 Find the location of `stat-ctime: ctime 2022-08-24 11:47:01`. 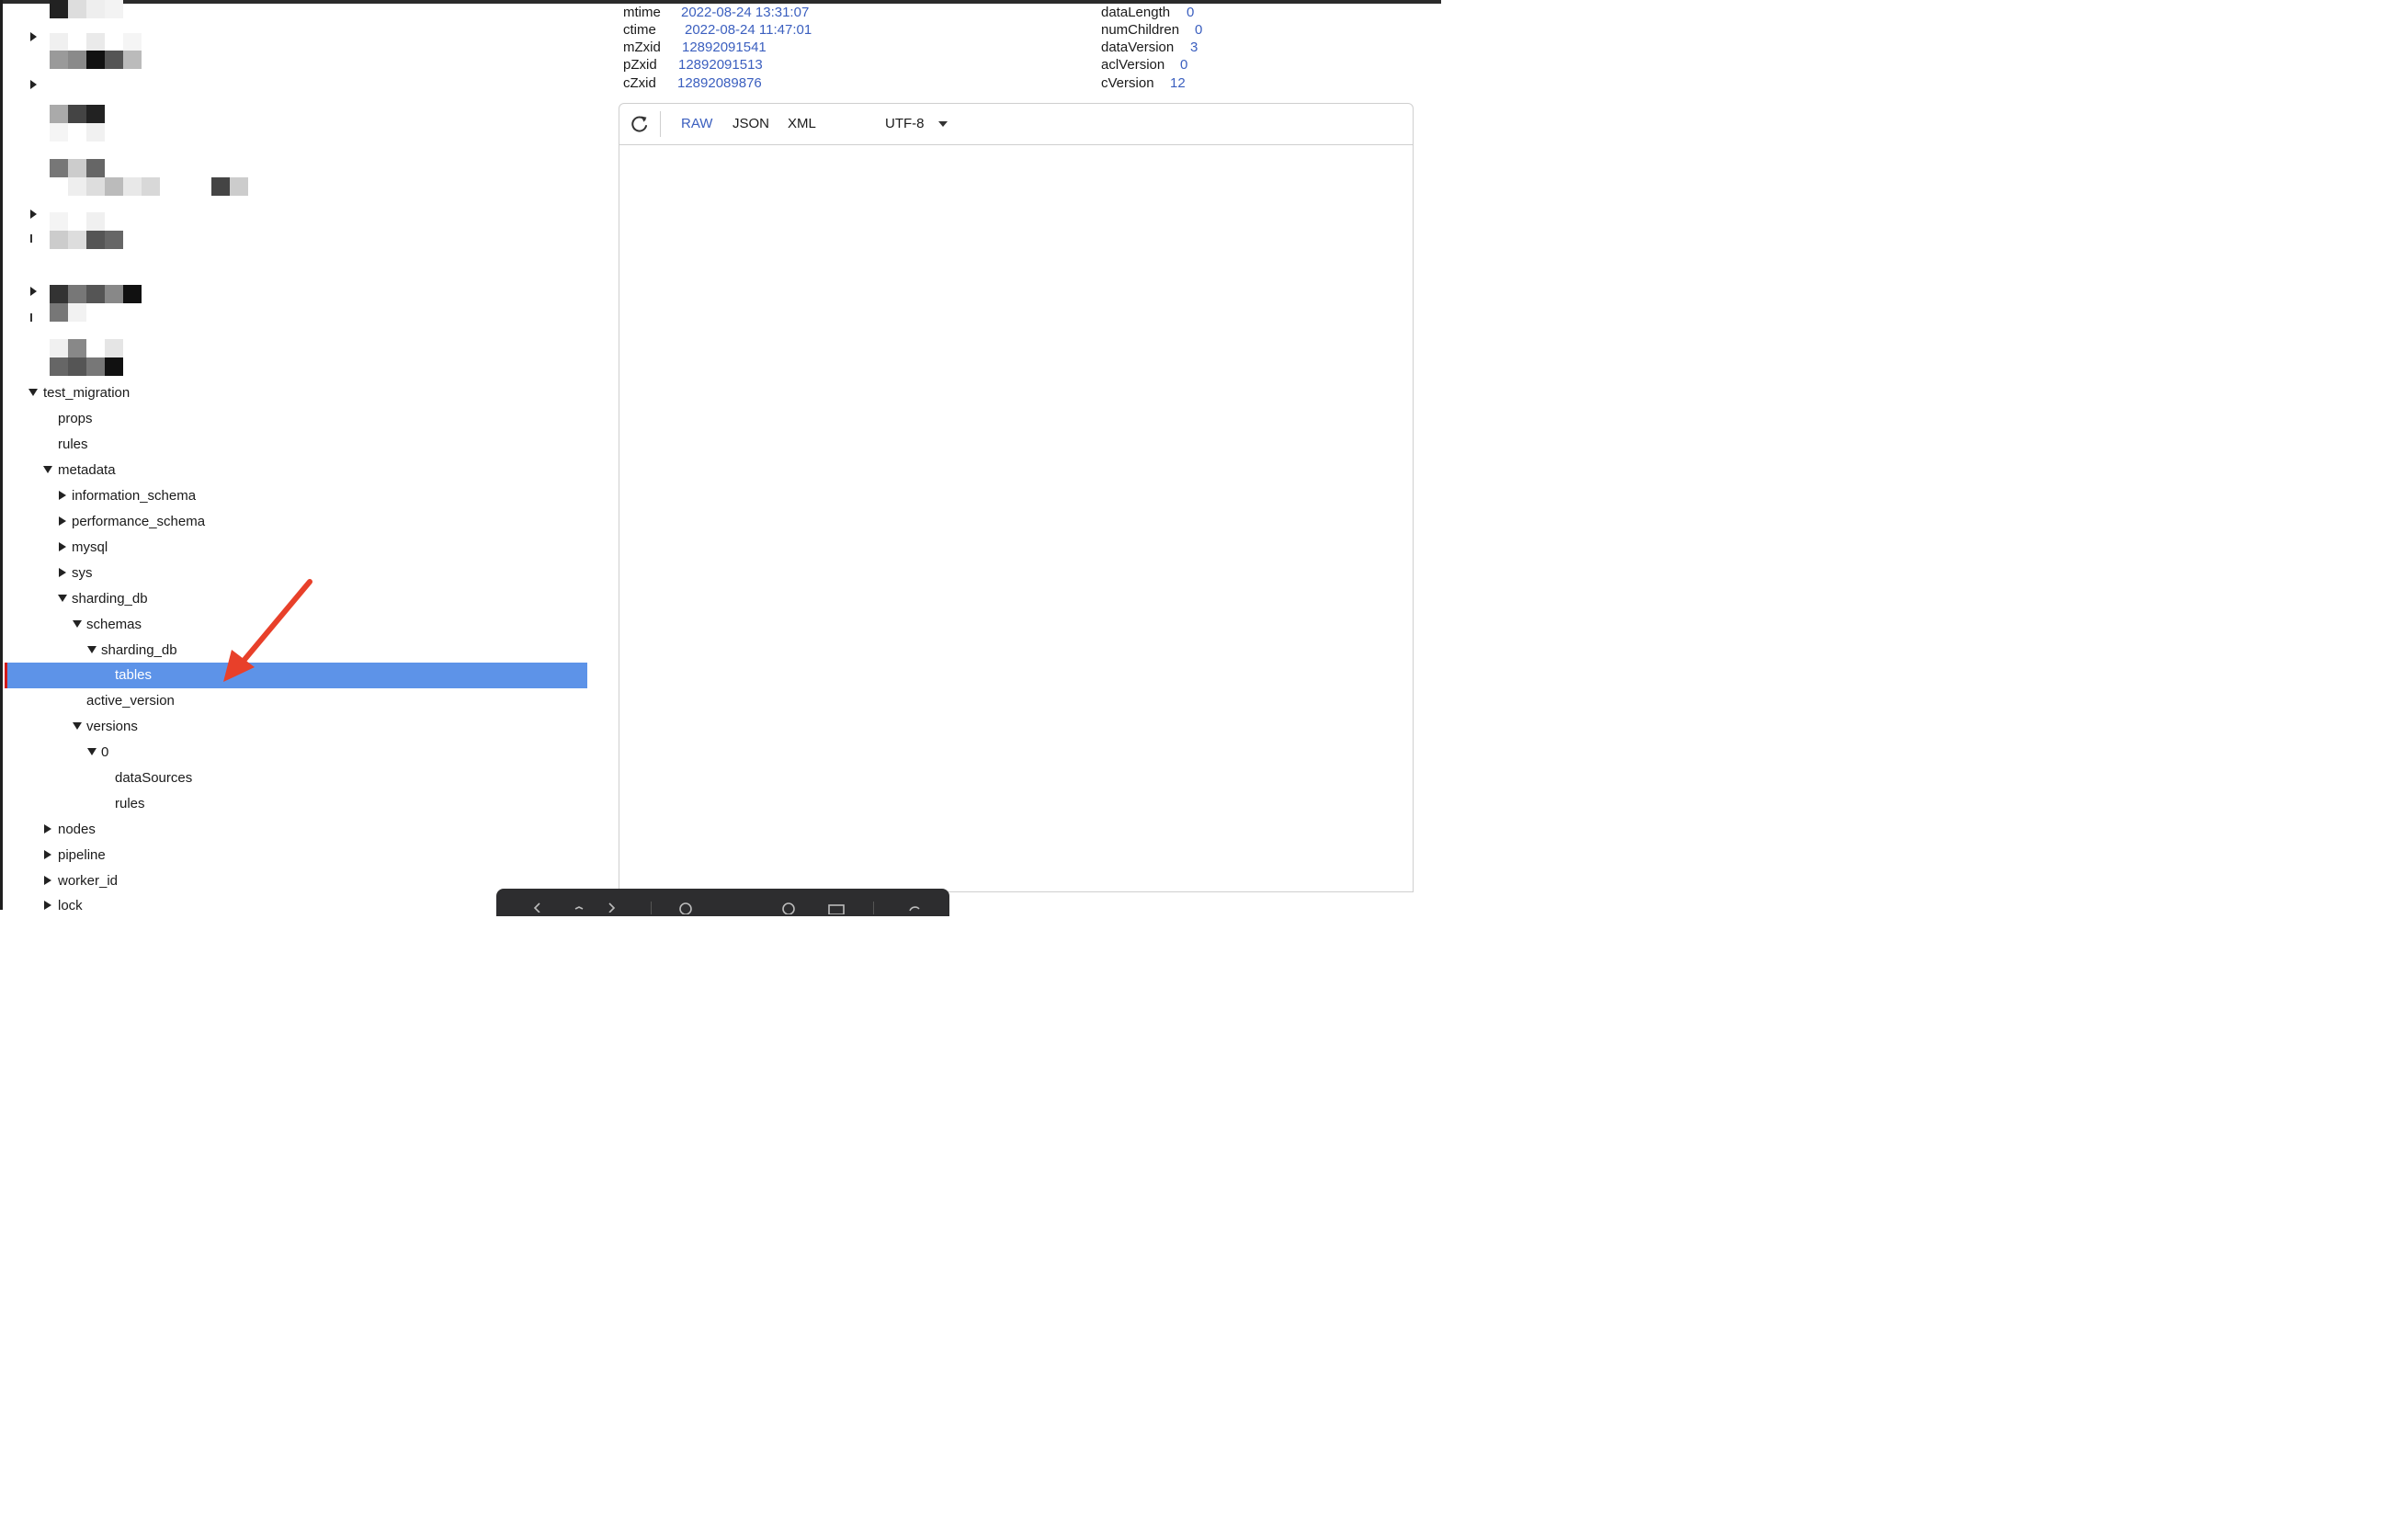

stat-ctime: ctime 2022-08-24 11:47:01 is located at coordinates (717, 30).